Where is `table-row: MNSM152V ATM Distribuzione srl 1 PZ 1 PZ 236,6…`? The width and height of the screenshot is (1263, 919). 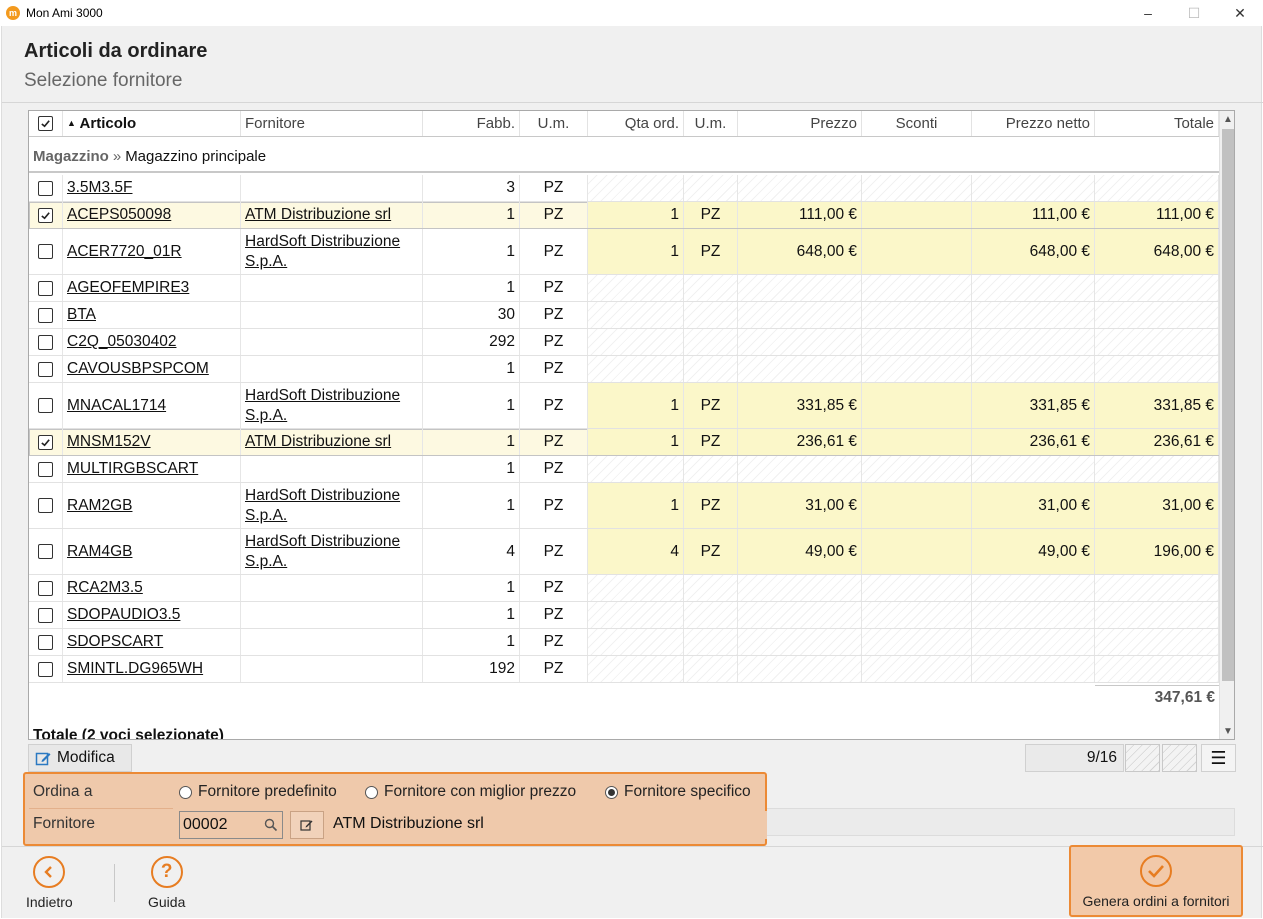 table-row: MNSM152V ATM Distribuzione srl 1 PZ 1 PZ 236,6… is located at coordinates (624, 442).